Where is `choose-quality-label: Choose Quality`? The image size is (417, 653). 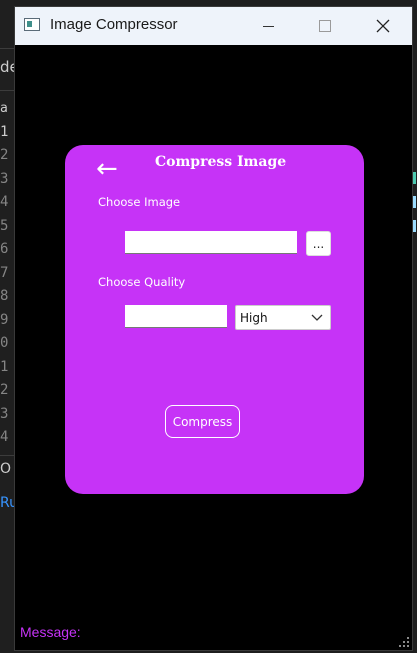 choose-quality-label: Choose Quality is located at coordinates (142, 282).